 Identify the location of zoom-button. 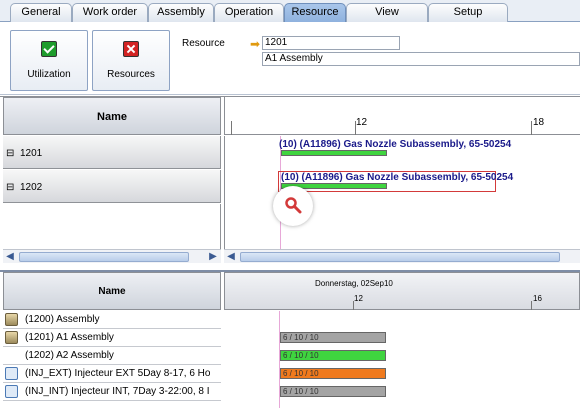
(293, 206).